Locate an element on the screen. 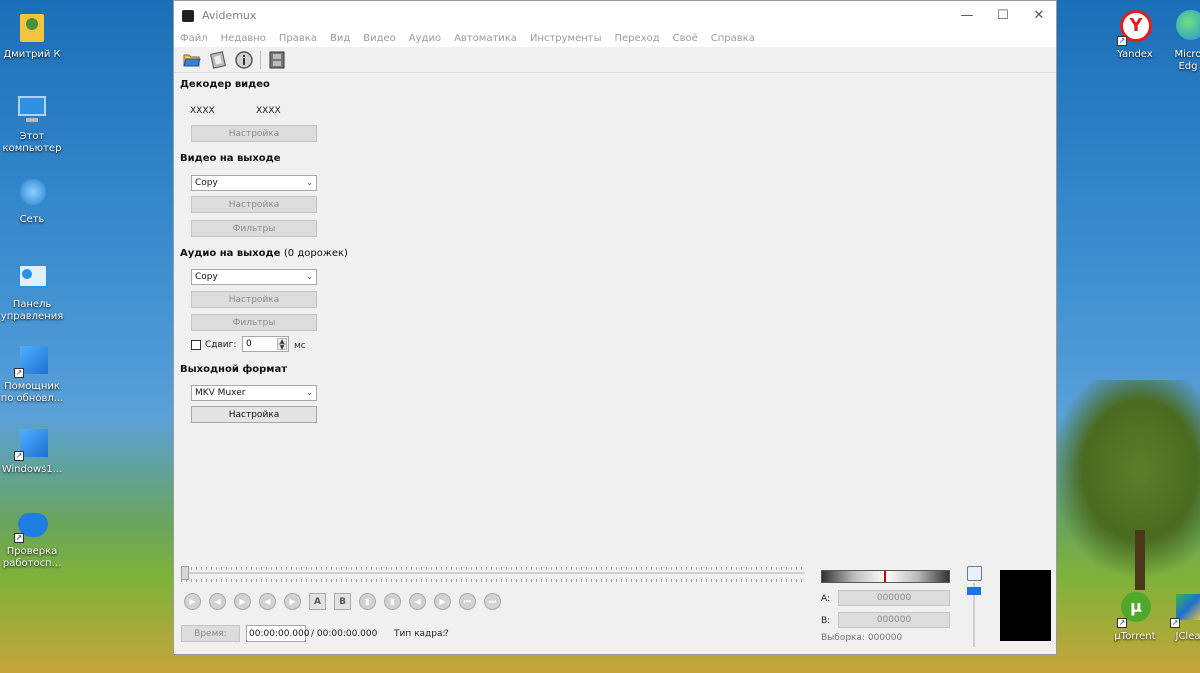 This screenshot has height=673, width=1200. maximize-button: ☐ is located at coordinates (1003, 15).